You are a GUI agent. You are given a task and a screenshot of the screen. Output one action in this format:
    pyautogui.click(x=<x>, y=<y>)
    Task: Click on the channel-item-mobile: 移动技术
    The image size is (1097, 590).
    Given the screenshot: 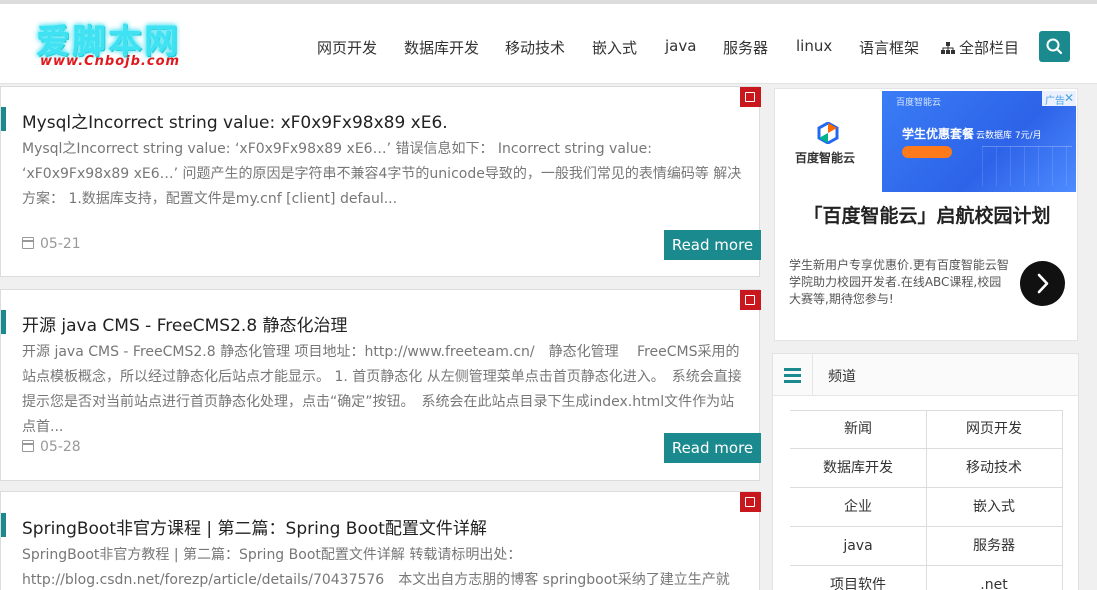 What is the action you would take?
    pyautogui.click(x=994, y=468)
    